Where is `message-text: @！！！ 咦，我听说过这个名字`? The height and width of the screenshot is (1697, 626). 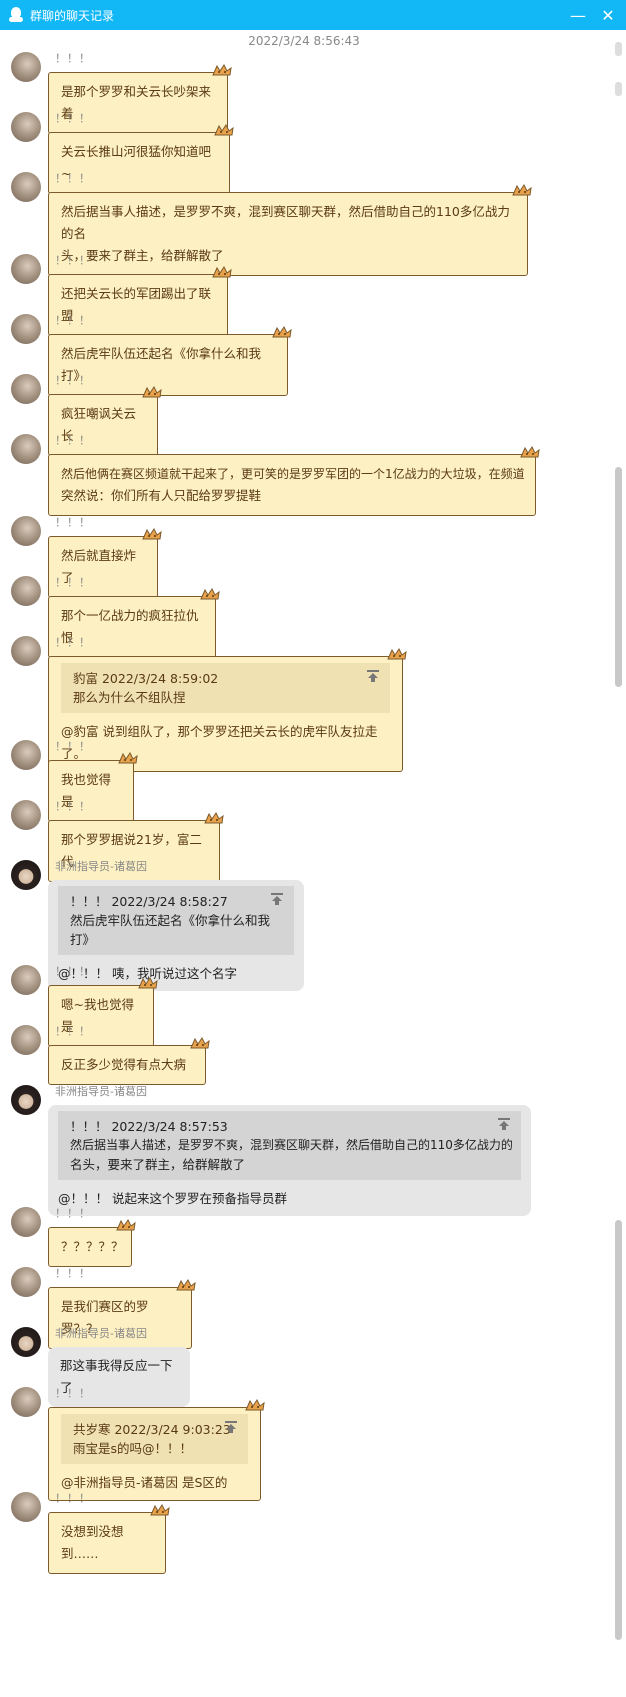 message-text: @！！！ 咦，我听说过这个名字 is located at coordinates (147, 973).